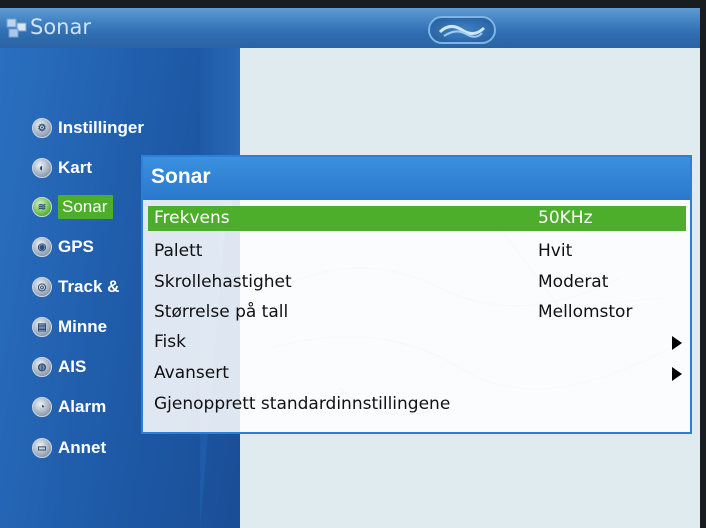  I want to click on sidebar-item-label: Annet, so click(82, 447).